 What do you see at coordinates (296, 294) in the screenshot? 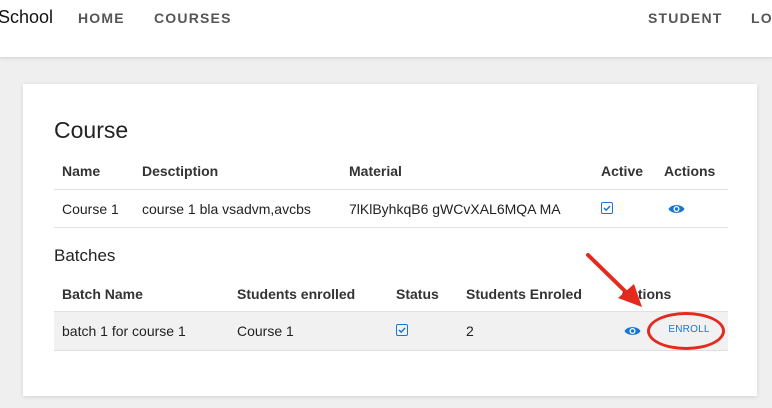
I see `batch-header-students-enrolled: Students enrolled` at bounding box center [296, 294].